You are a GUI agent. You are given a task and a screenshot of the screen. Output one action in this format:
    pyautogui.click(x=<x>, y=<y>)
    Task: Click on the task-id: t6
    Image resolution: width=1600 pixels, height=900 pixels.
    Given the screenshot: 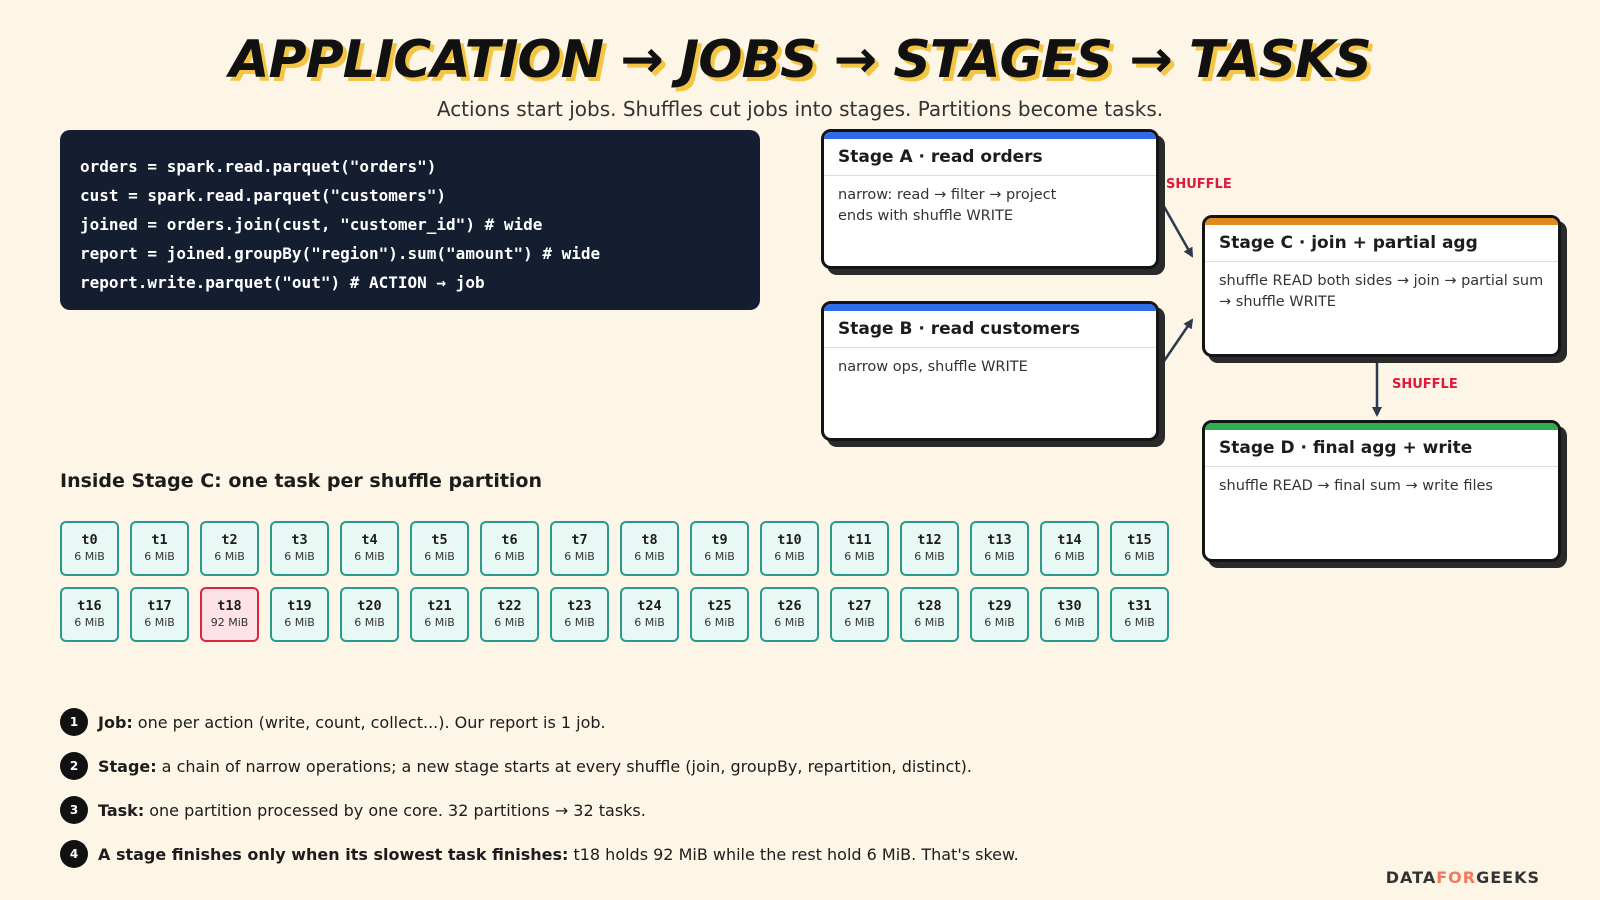 What is the action you would take?
    pyautogui.click(x=509, y=540)
    